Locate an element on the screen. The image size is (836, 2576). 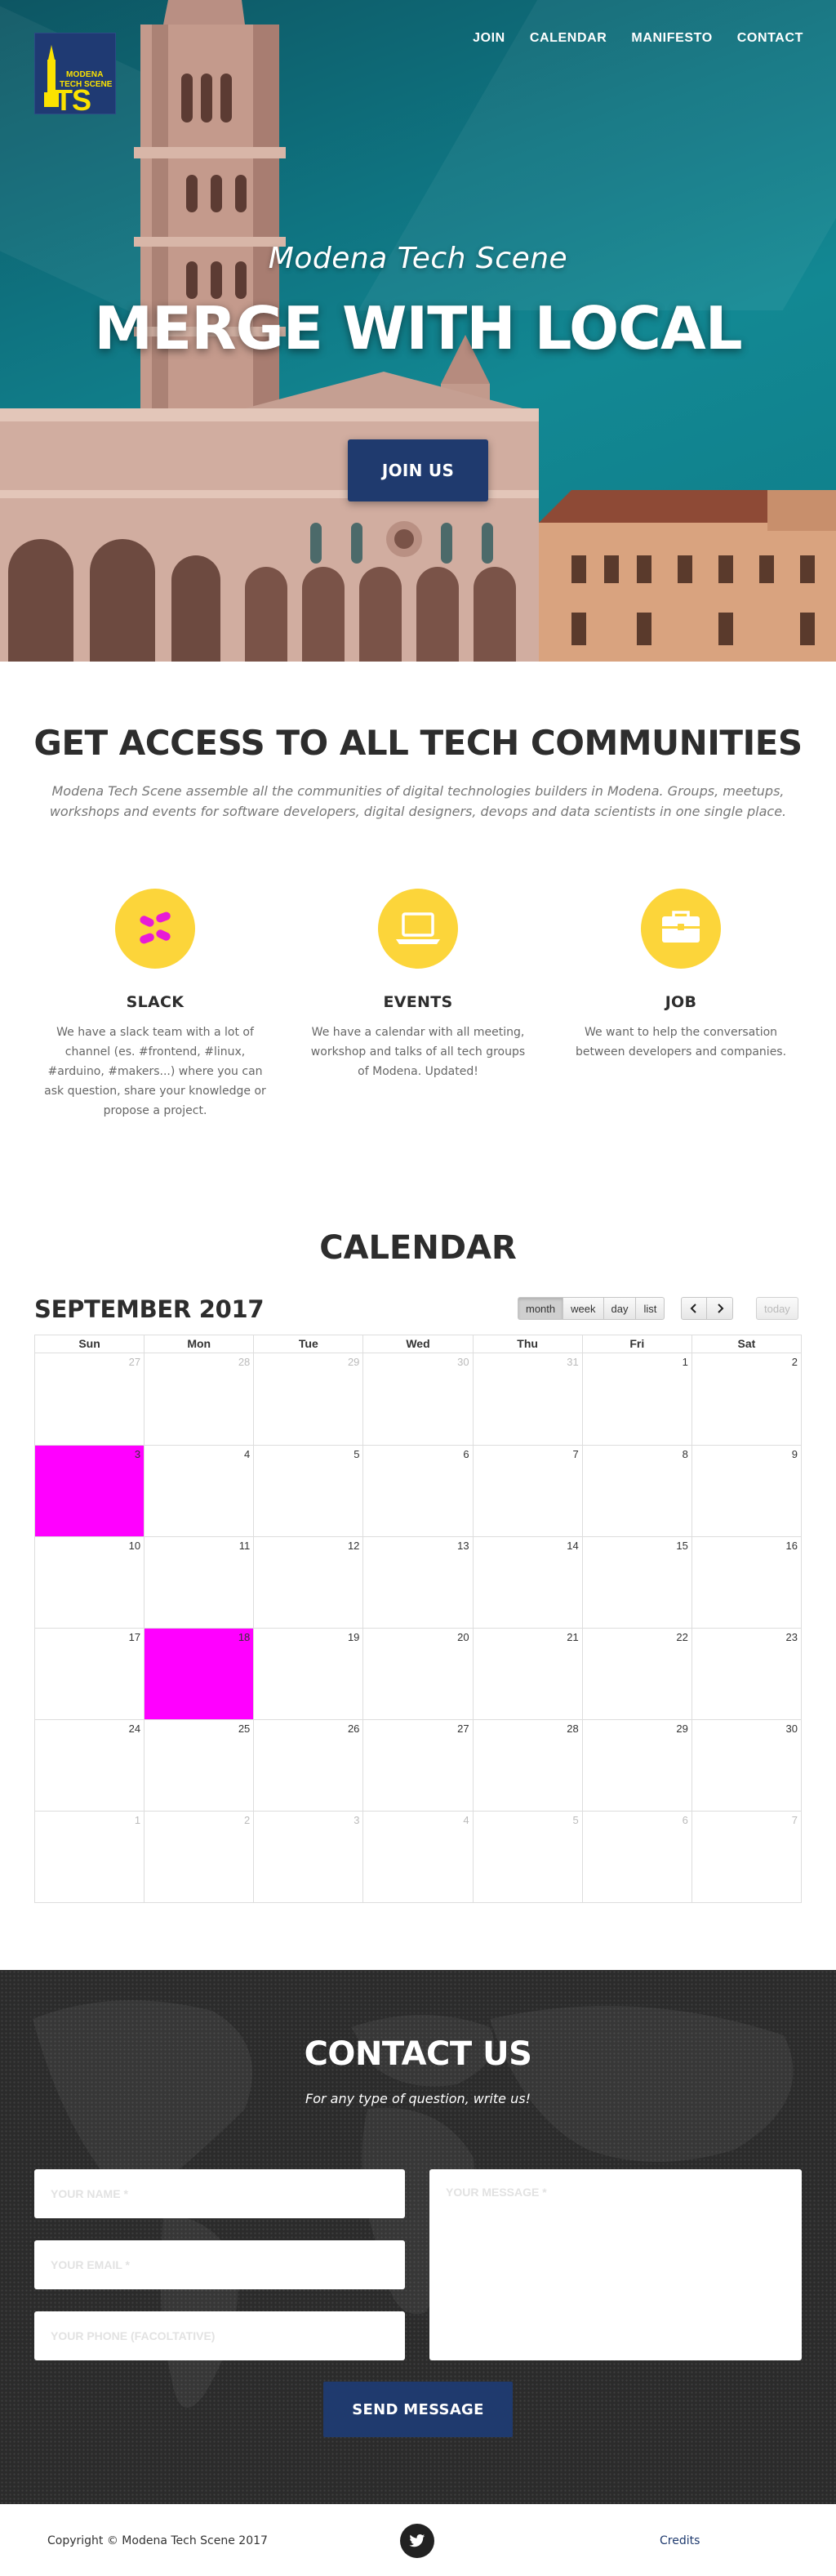
contact-title: CONTACT US is located at coordinates (418, 2054).